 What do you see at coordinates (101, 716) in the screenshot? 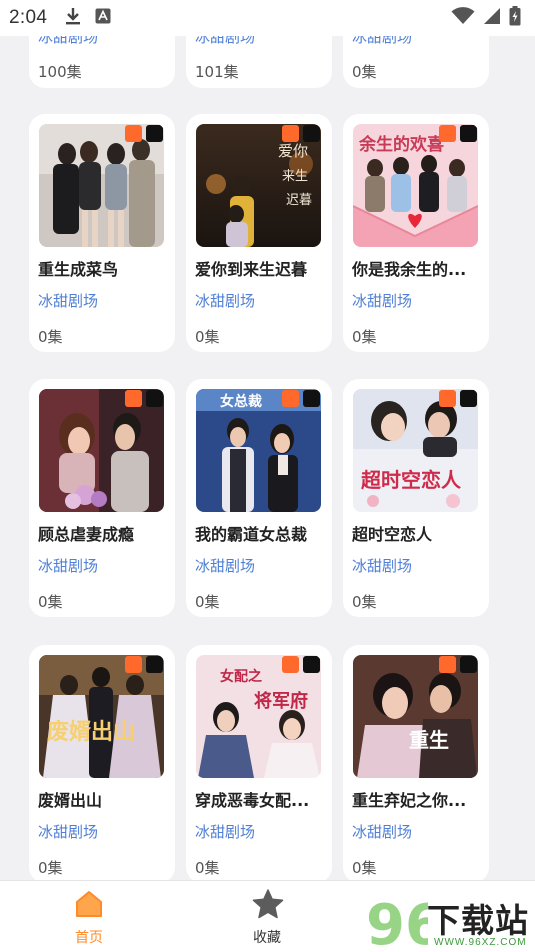
I see `drama-cover: 废婿出山` at bounding box center [101, 716].